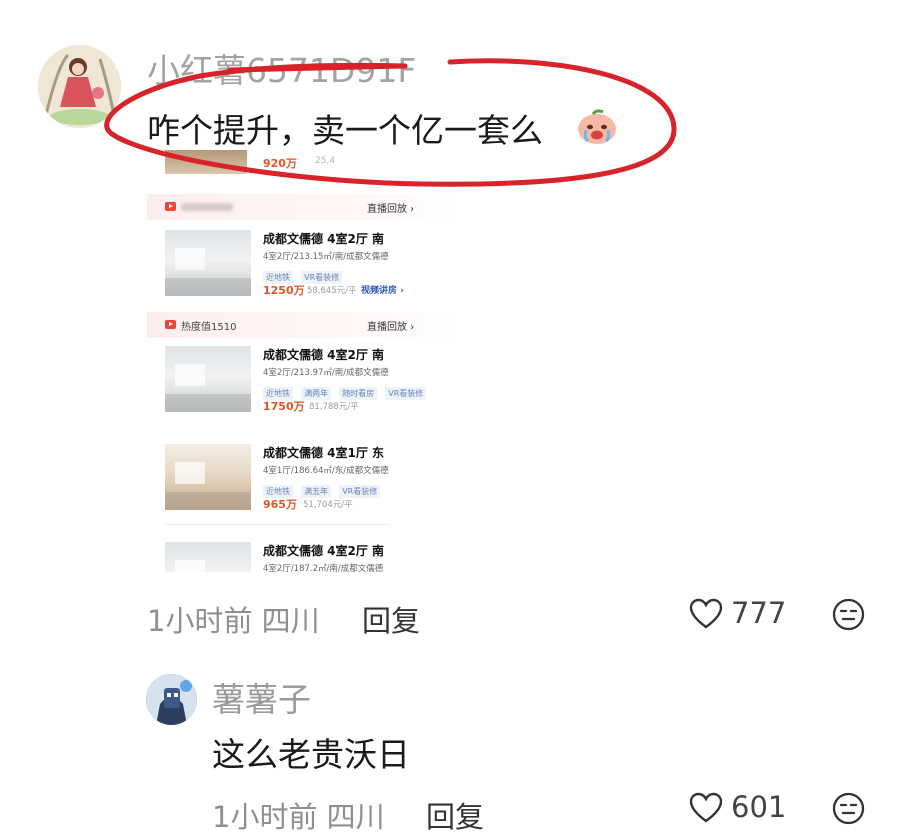 This screenshot has width=922, height=836. I want to click on comment-text: 这么老贵沃日, so click(311, 754).